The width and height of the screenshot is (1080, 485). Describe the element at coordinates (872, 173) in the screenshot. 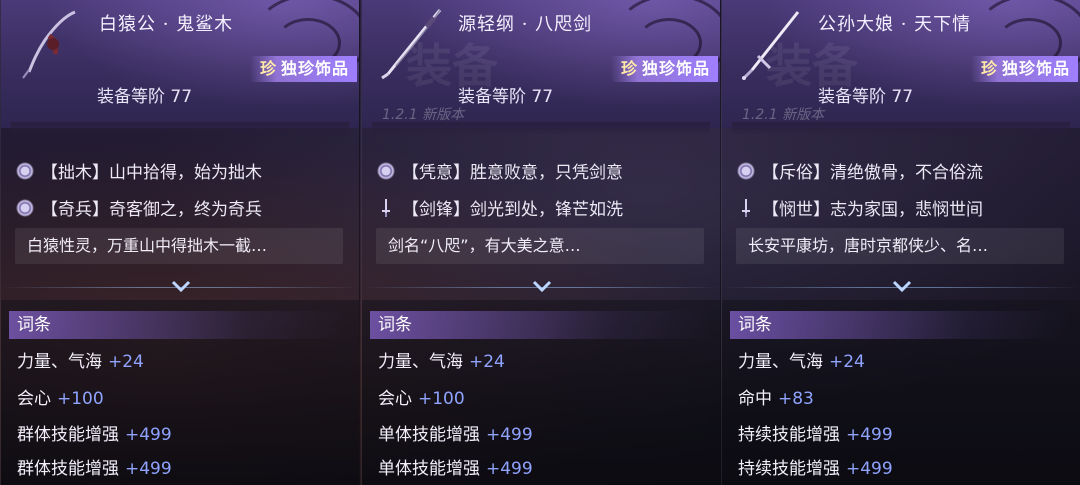

I see `effect-text: 【斥俗】清绝傲骨，不合俗流` at that location.